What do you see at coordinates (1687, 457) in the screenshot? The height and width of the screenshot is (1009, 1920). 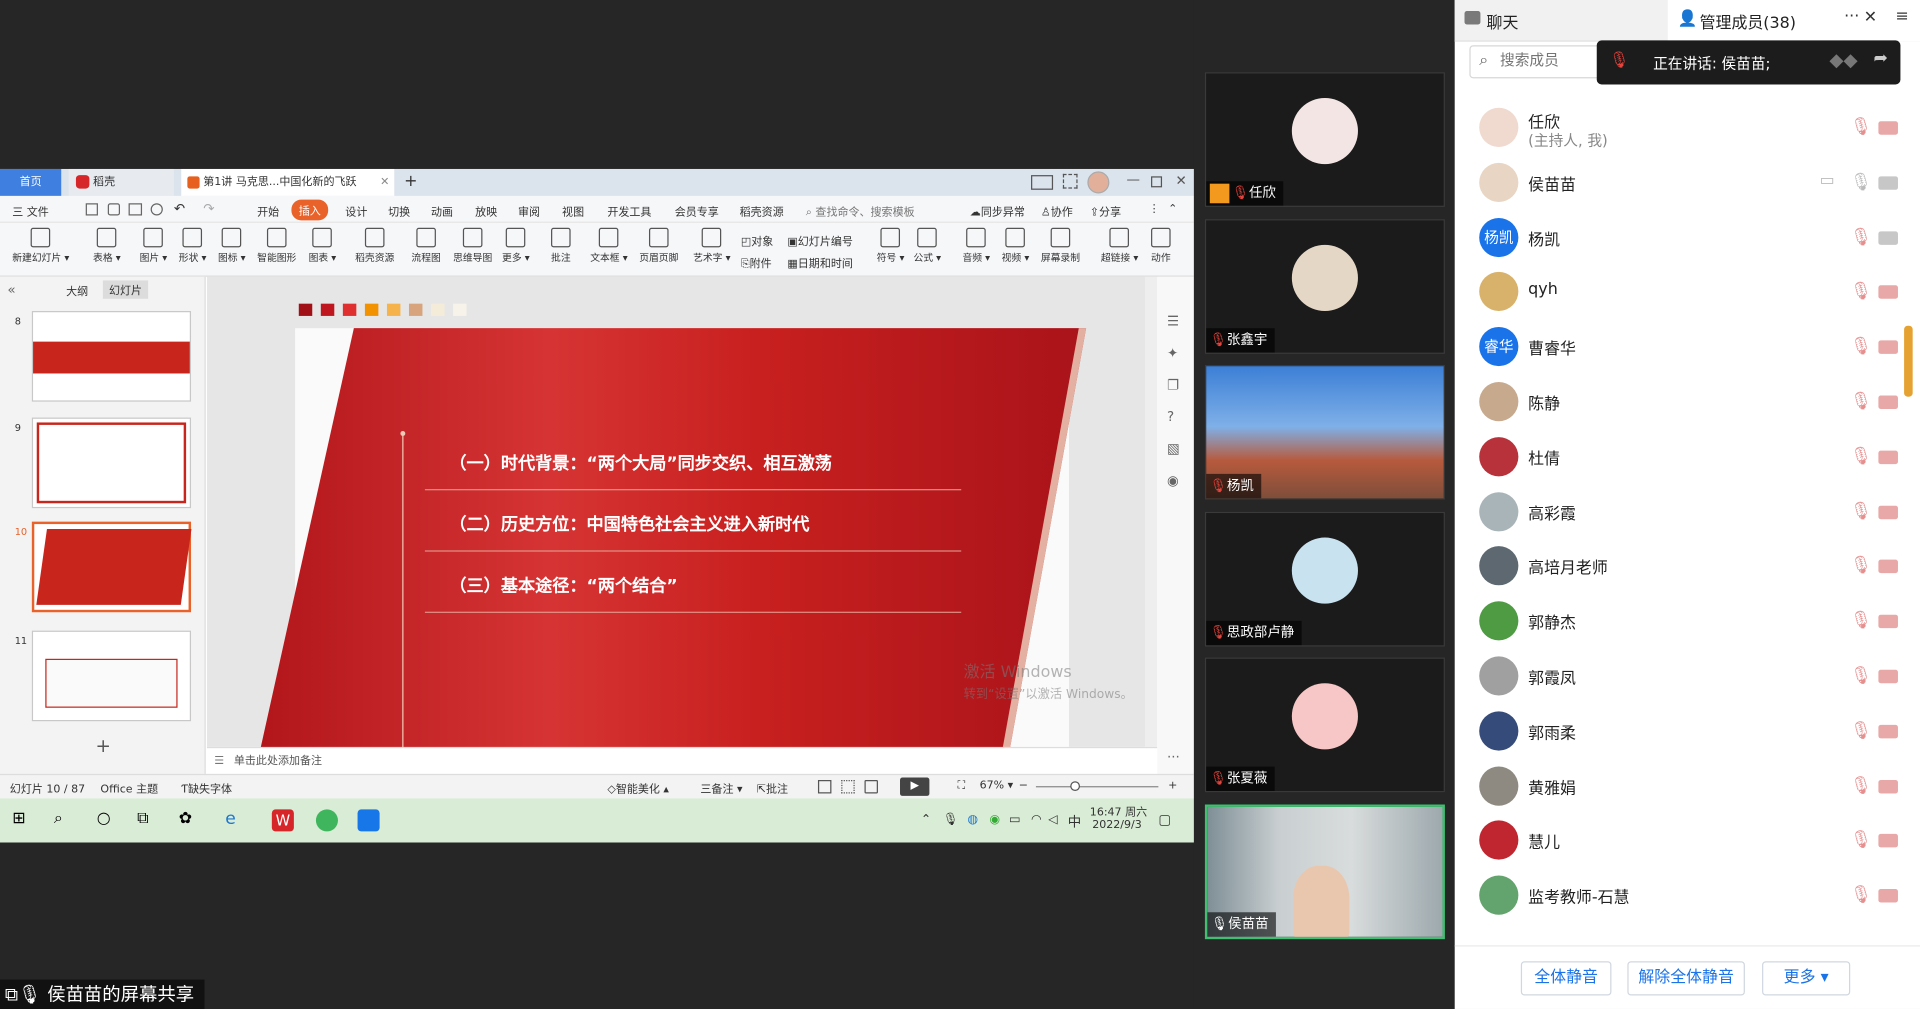 I see `member-row: 杜倩 🎙` at bounding box center [1687, 457].